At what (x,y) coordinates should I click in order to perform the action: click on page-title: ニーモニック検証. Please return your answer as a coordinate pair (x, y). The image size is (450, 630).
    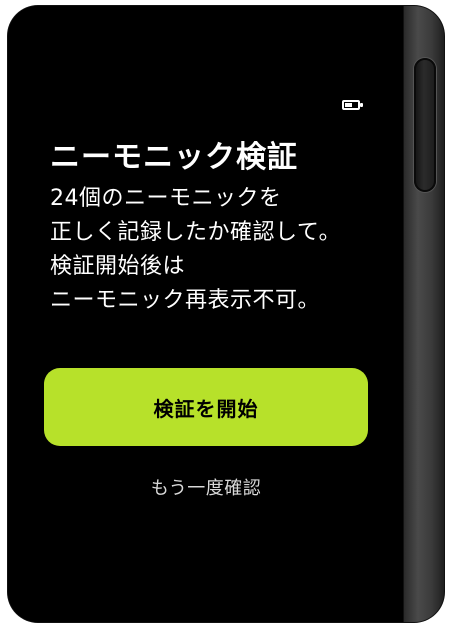
    Looking at the image, I should click on (174, 157).